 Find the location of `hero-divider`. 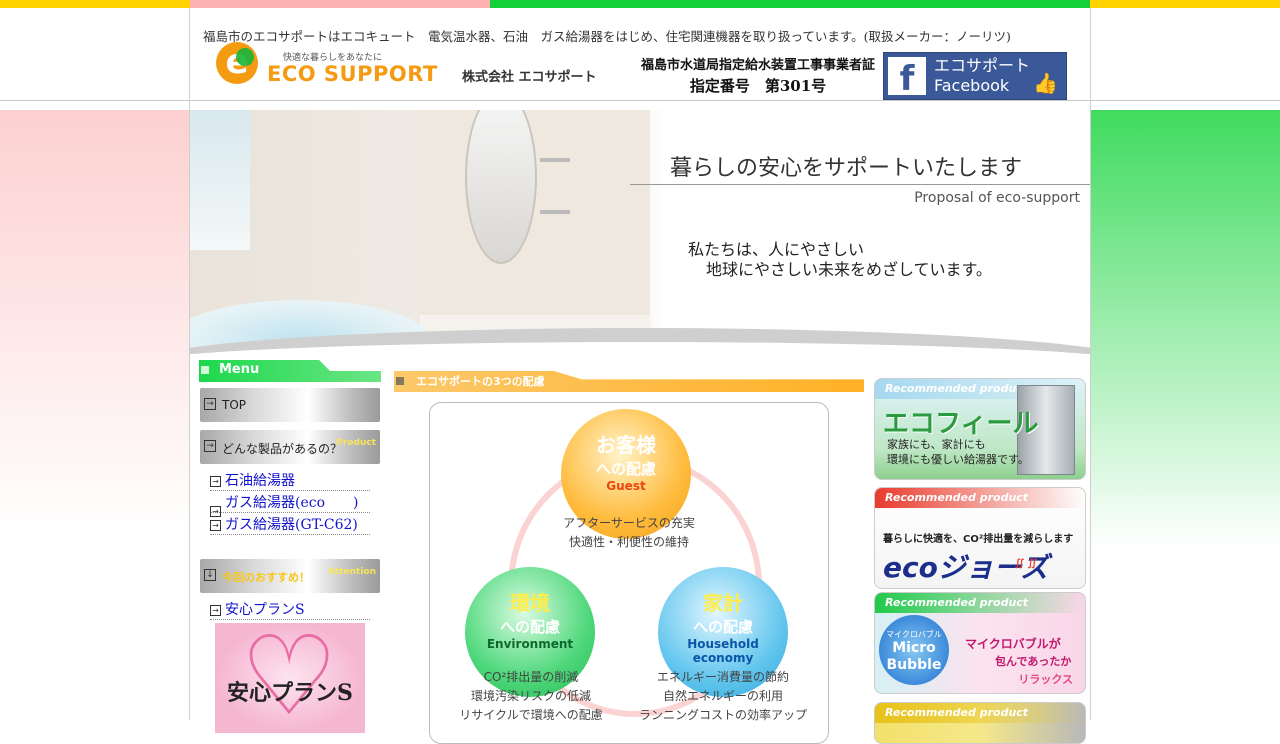

hero-divider is located at coordinates (860, 184).